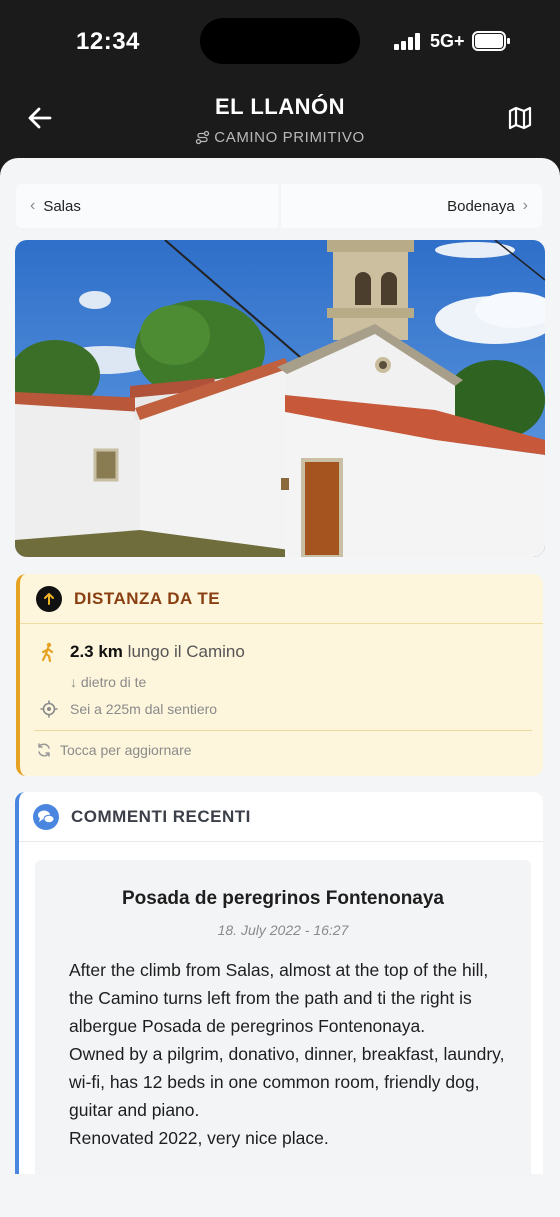  I want to click on direction-label: ↓ dietro di te, so click(108, 682).